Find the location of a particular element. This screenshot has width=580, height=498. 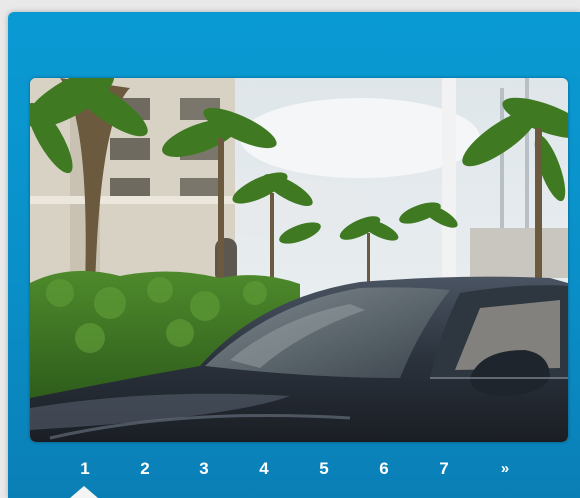

pager-next-button: » is located at coordinates (505, 469).